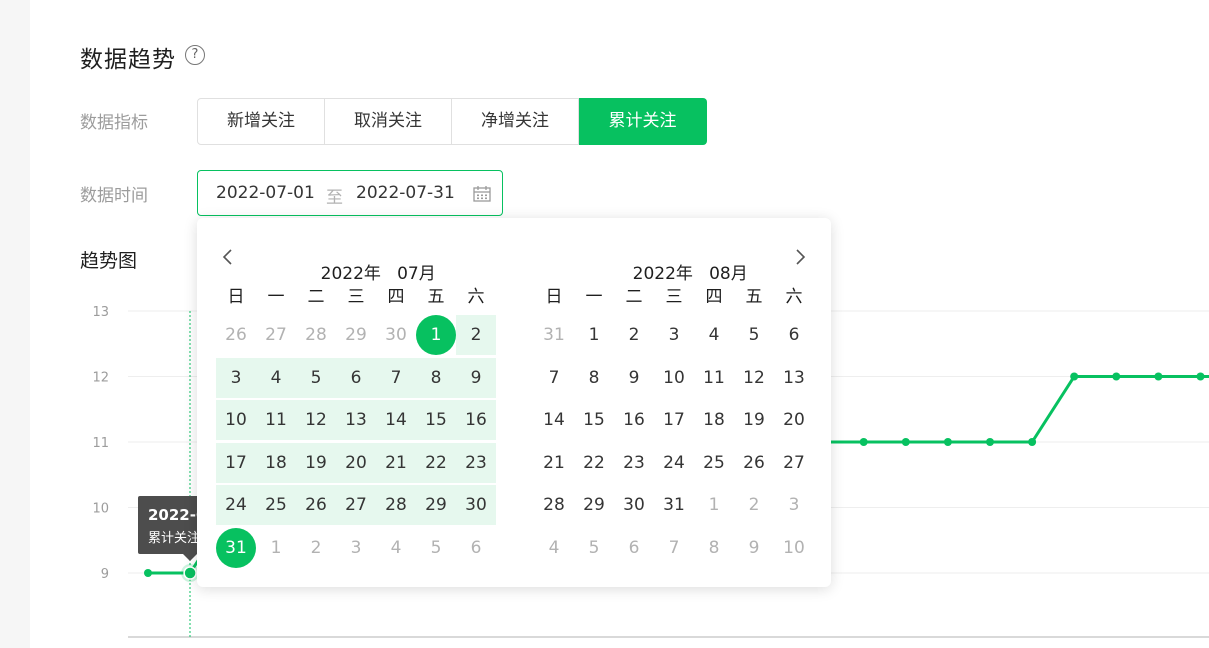  What do you see at coordinates (396, 377) in the screenshot?
I see `left-calendar-day: 7` at bounding box center [396, 377].